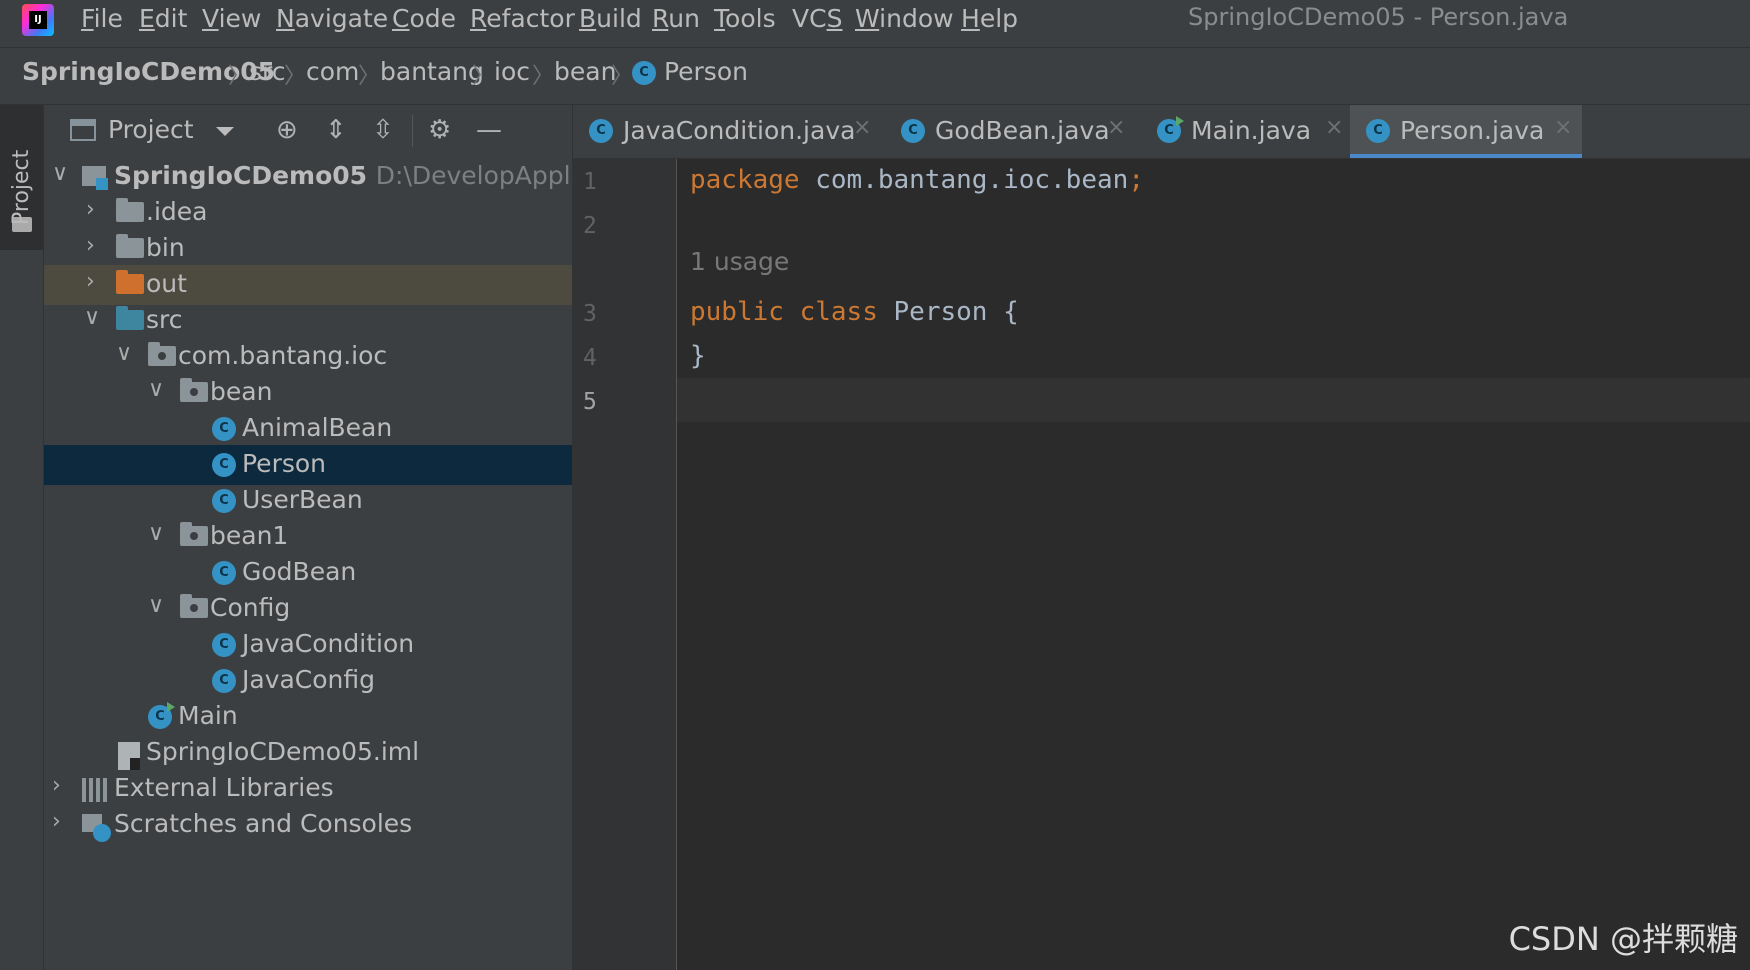 The width and height of the screenshot is (1750, 970). What do you see at coordinates (1005, 131) in the screenshot?
I see `tab-godbean: C GodBean.java ×` at bounding box center [1005, 131].